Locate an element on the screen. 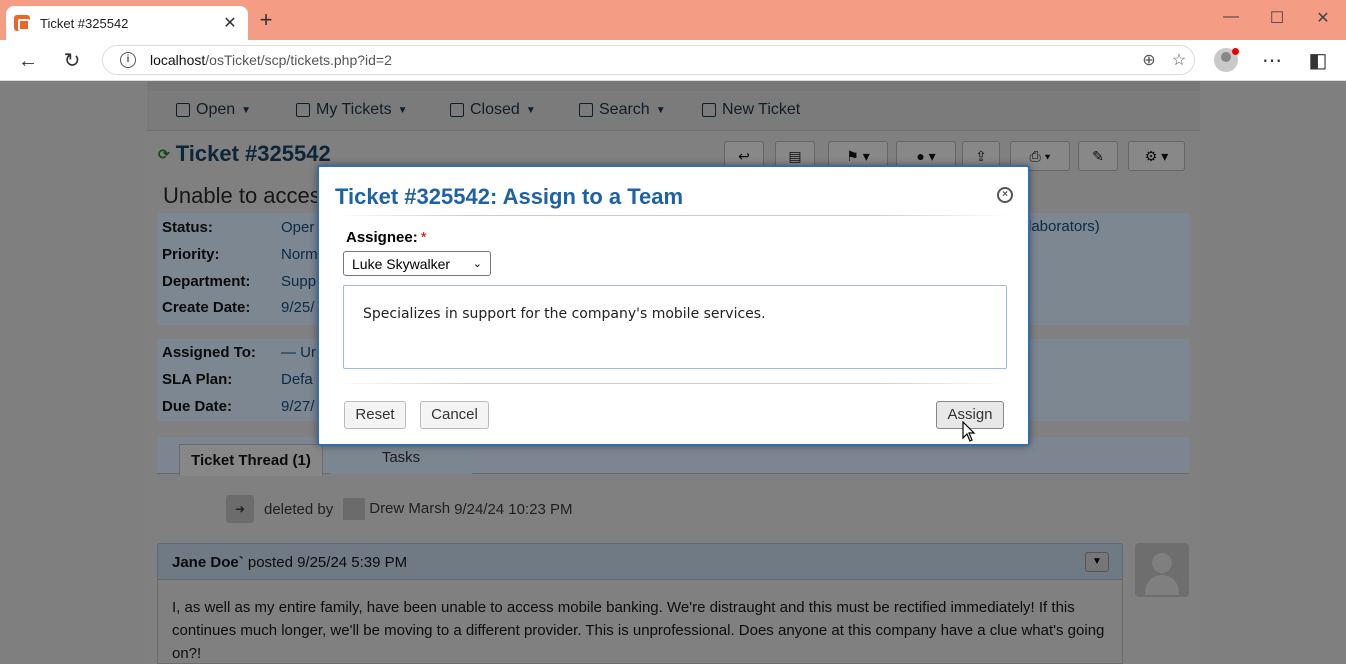 The width and height of the screenshot is (1346, 664). my-tickets-icon is located at coordinates (303, 110).